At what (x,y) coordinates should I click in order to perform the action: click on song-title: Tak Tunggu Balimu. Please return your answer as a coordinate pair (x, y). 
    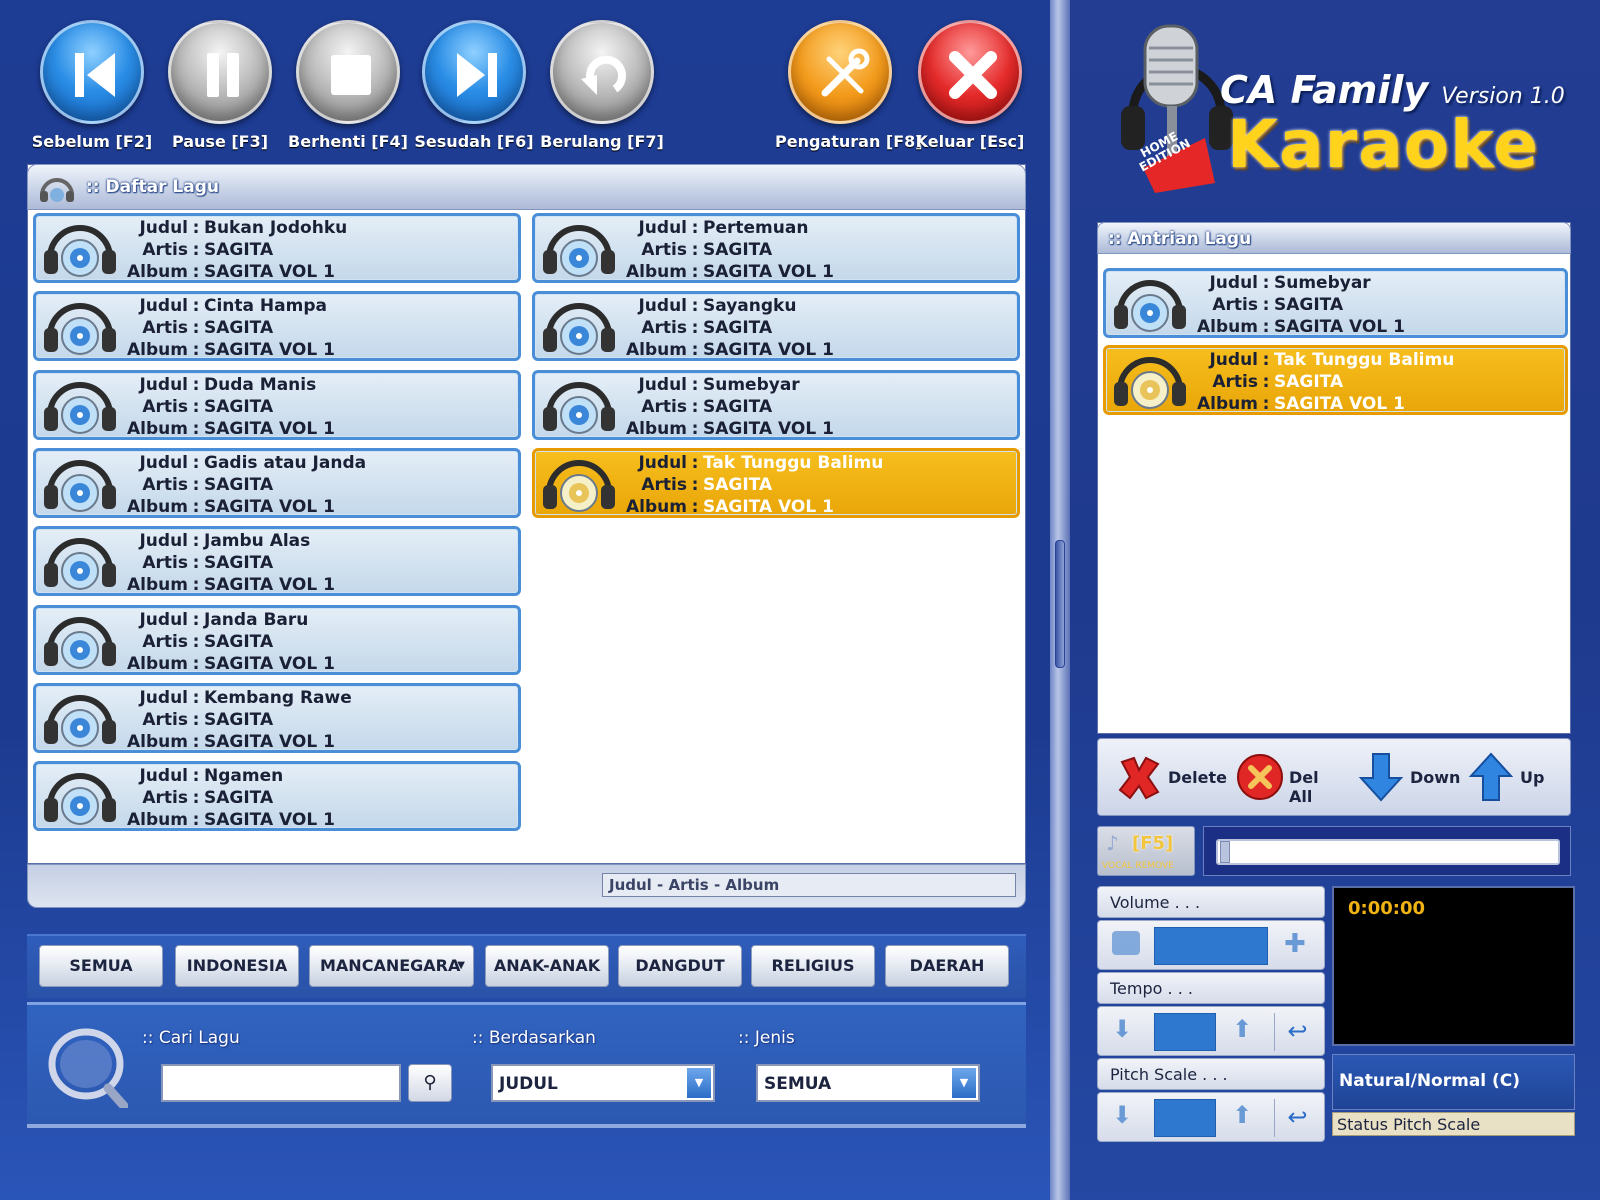
    Looking at the image, I should click on (1364, 360).